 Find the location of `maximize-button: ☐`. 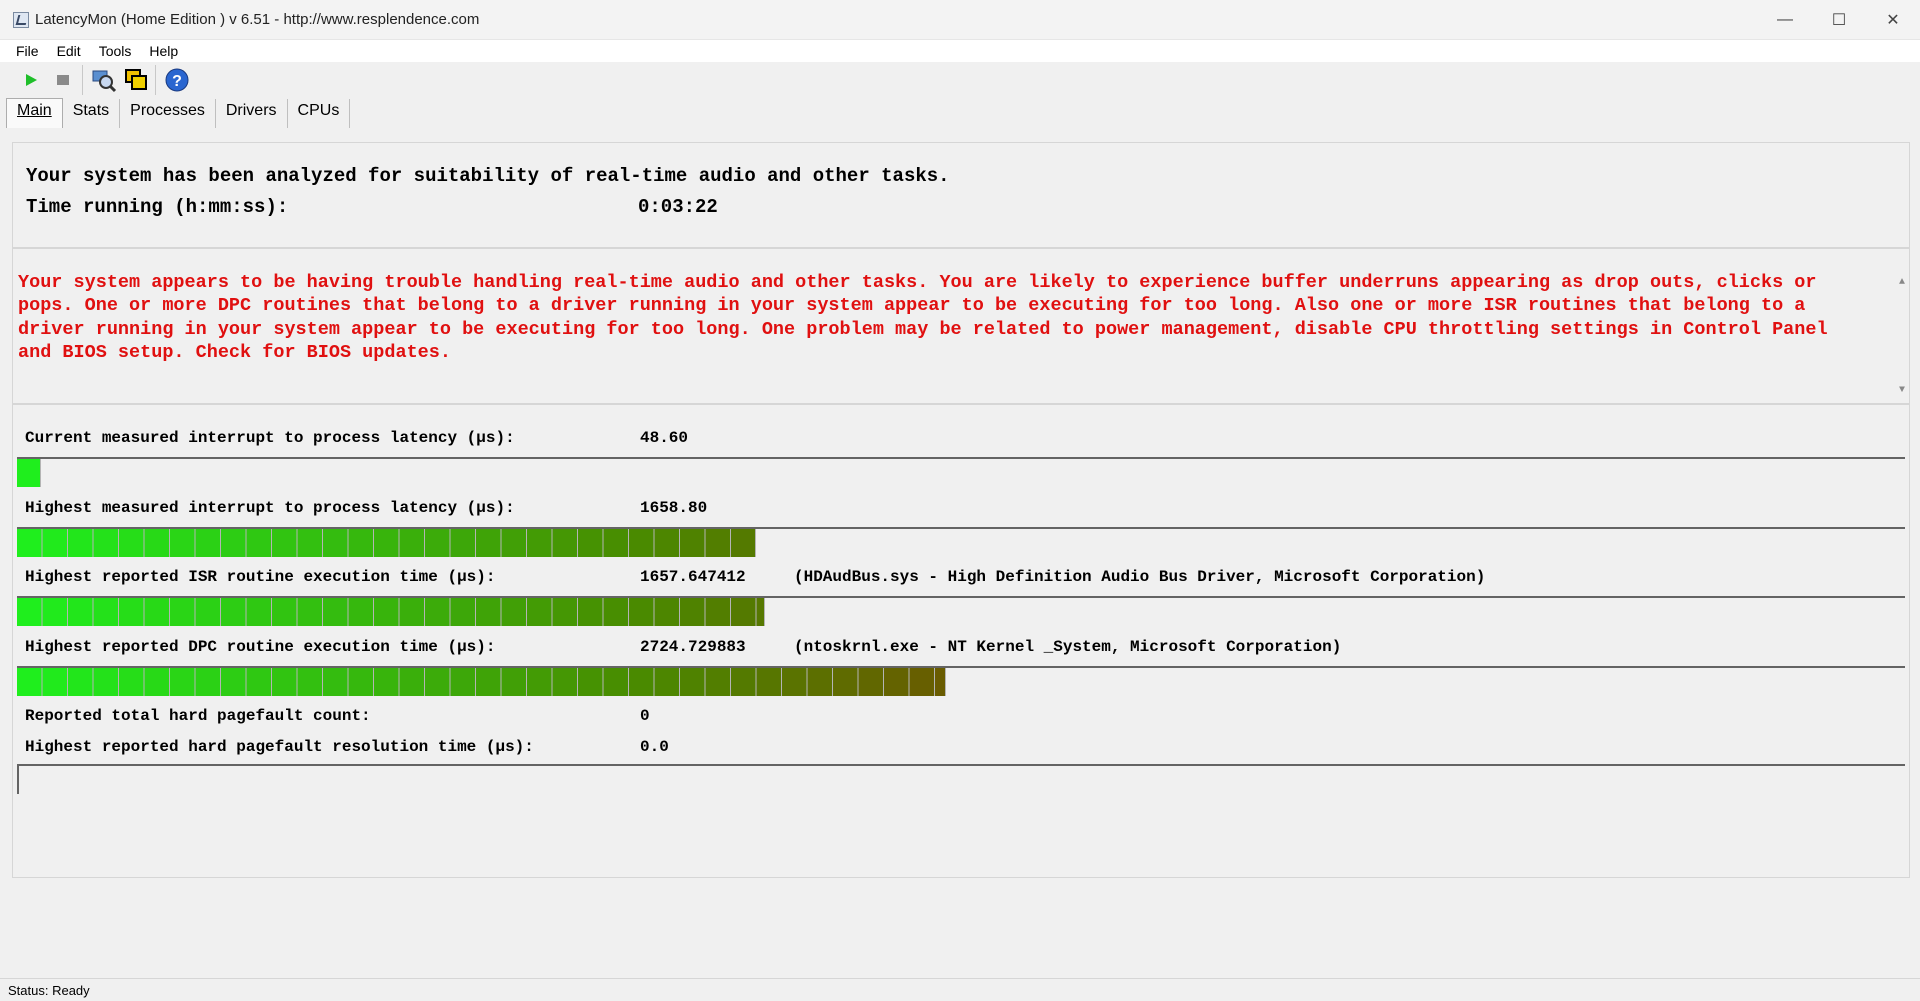

maximize-button: ☐ is located at coordinates (1839, 19).